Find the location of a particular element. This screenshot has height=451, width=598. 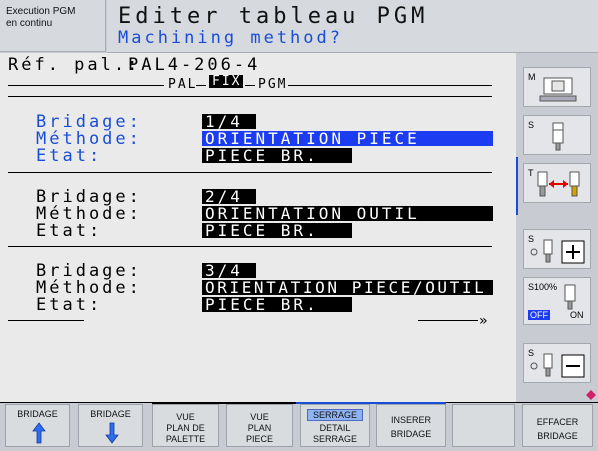

methode-value: ORIENTATION PIECE/OUTIL is located at coordinates (347, 288).